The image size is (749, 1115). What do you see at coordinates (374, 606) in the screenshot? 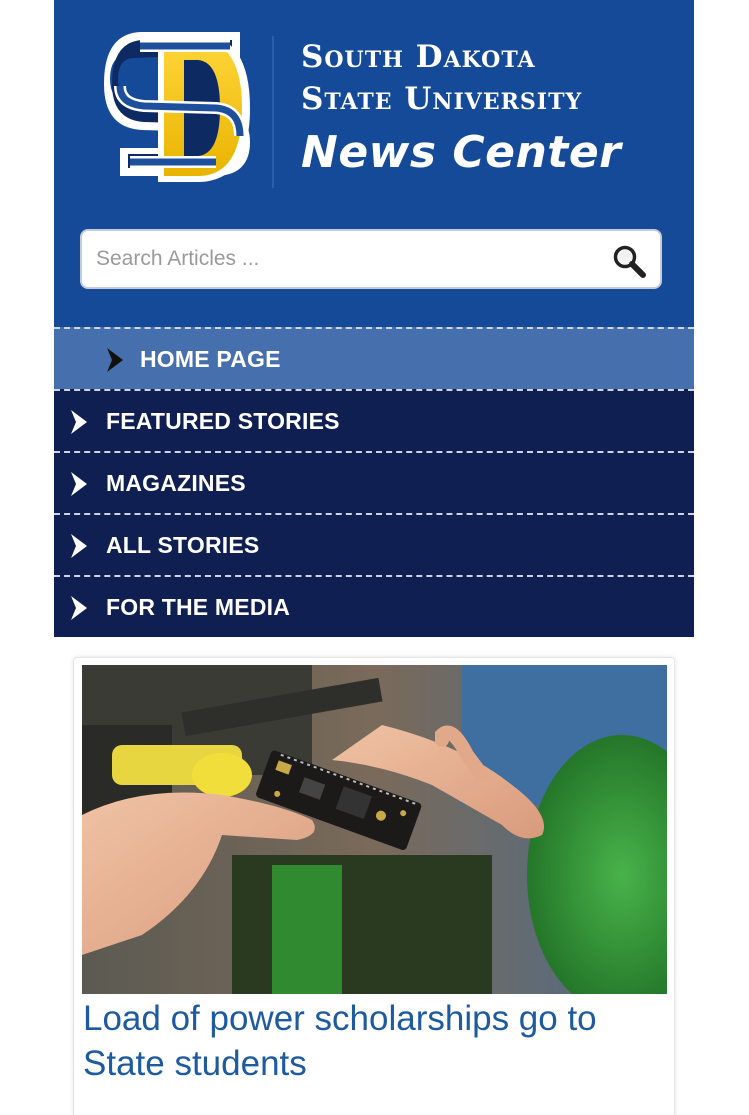
I see `nav-item-for-the-media: FOR THE MEDIA` at bounding box center [374, 606].